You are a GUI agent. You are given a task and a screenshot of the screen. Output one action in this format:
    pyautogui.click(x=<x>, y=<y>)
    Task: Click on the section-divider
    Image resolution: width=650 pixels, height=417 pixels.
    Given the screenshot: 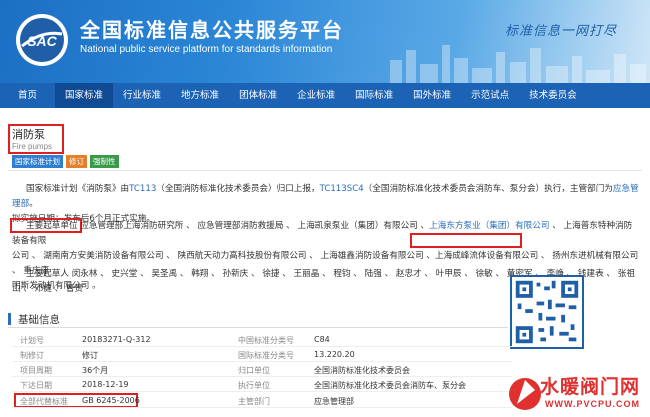 What is the action you would take?
    pyautogui.click(x=325, y=170)
    